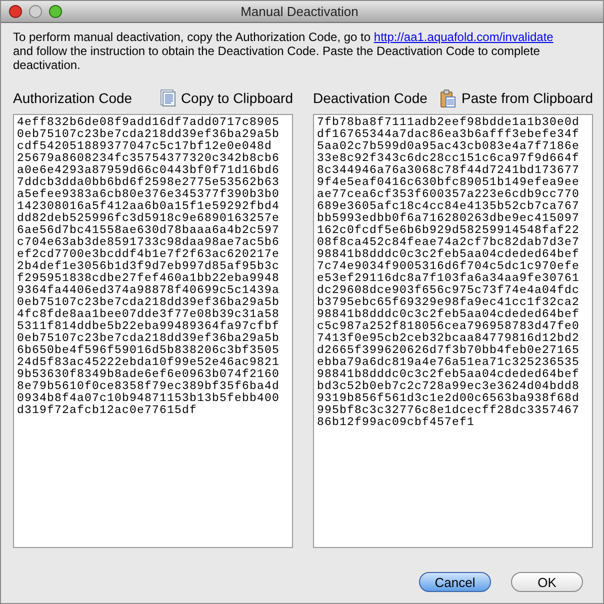 Image resolution: width=604 pixels, height=604 pixels. I want to click on field-label: Authorization Code, so click(72, 98).